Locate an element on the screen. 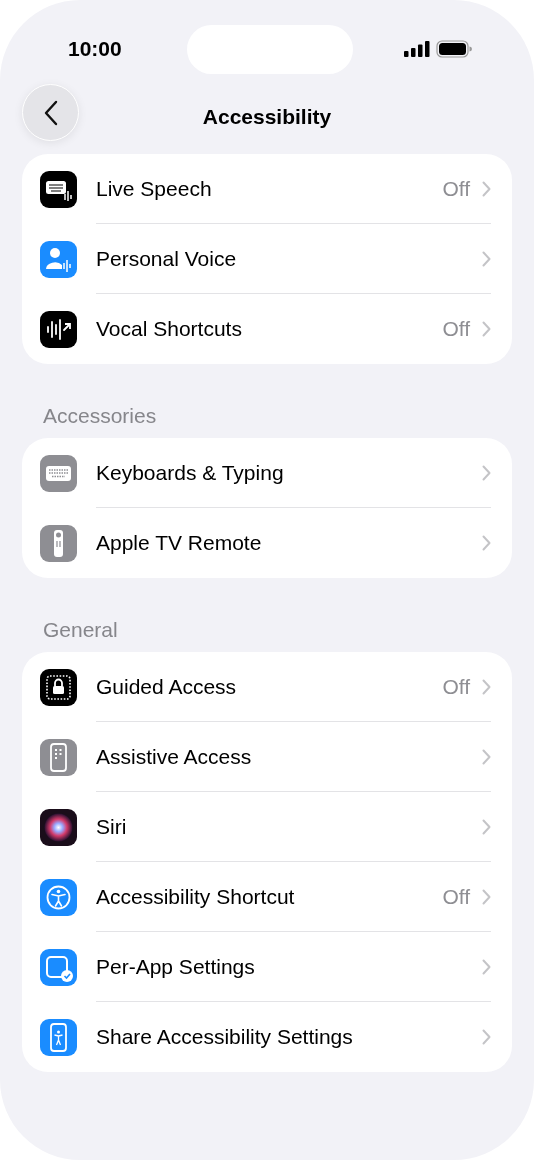 The image size is (534, 1160). remote-icon is located at coordinates (58, 543).